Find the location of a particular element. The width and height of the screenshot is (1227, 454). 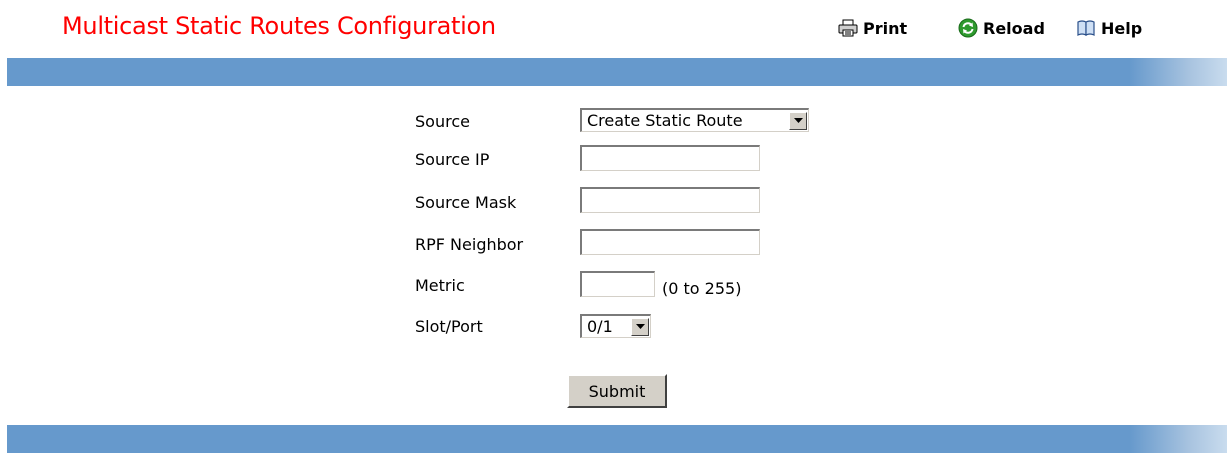

metric-label: Metric is located at coordinates (440, 285).